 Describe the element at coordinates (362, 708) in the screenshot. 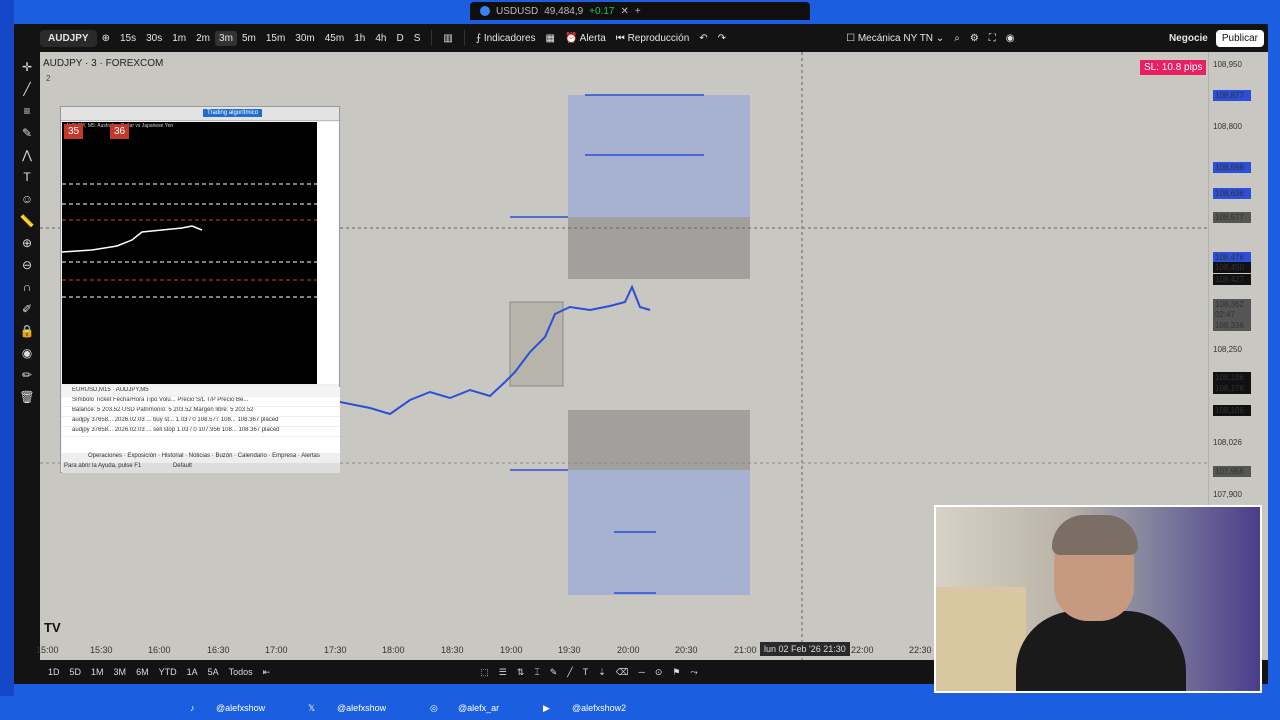

I see `social-handle: @alefxshow` at that location.